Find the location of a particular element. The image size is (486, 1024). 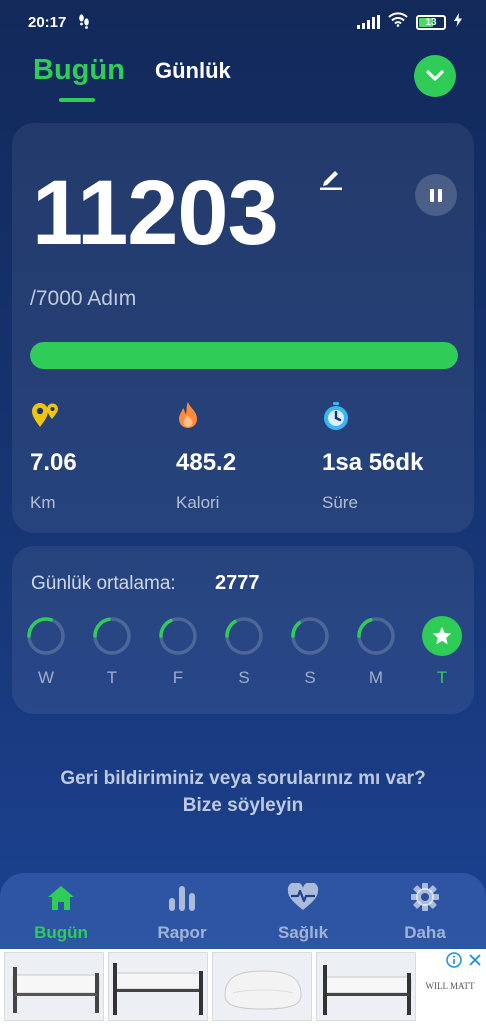

day-progress-2: F is located at coordinates (178, 652).